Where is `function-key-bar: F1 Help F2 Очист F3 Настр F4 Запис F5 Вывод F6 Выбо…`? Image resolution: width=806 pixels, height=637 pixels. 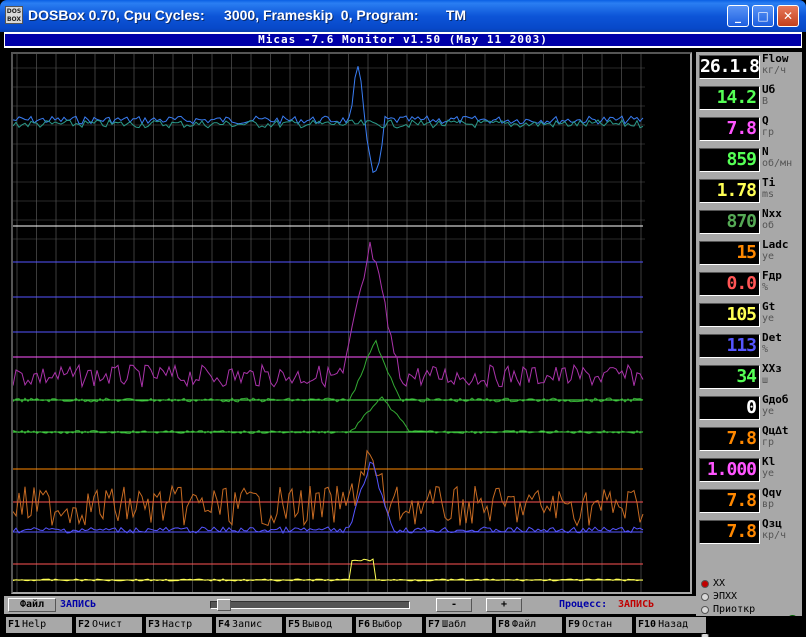 function-key-bar: F1 Help F2 Очист F3 Настр F4 Запис F5 Вывод F6 Выбо… is located at coordinates (403, 625).